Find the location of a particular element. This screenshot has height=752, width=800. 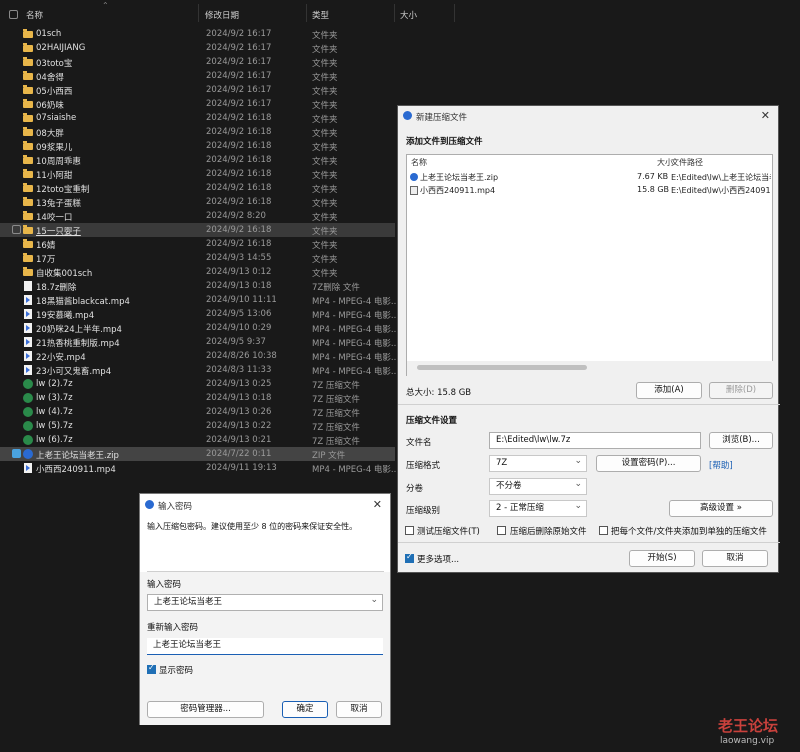

file-row: 上老王论坛当老王.zip 2024/7/22 0:11 ZIP 文件 is located at coordinates (197, 454).